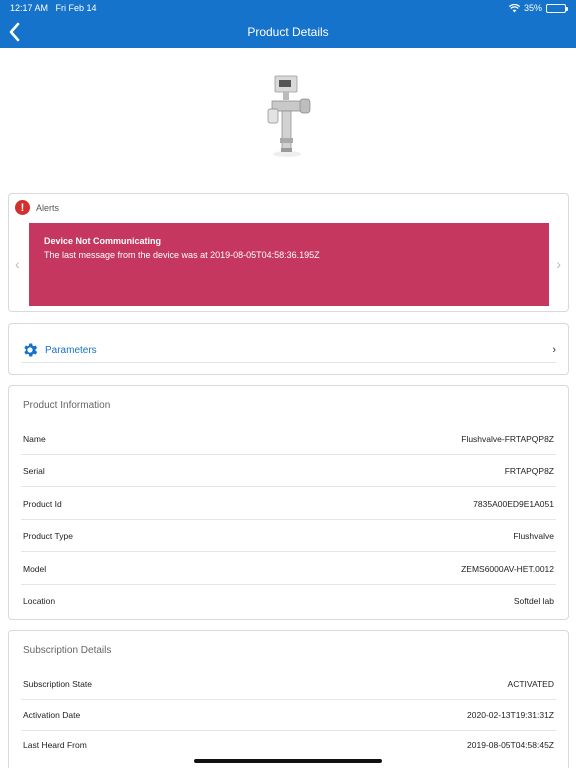 Image resolution: width=576 pixels, height=768 pixels. Describe the element at coordinates (57, 683) in the screenshot. I see `row-label: Subscription State` at that location.